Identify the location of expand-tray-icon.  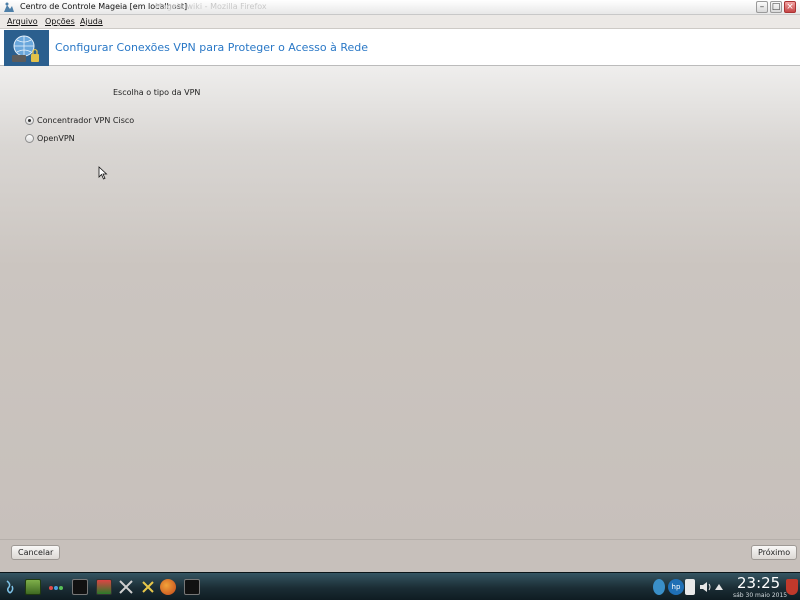
(719, 587).